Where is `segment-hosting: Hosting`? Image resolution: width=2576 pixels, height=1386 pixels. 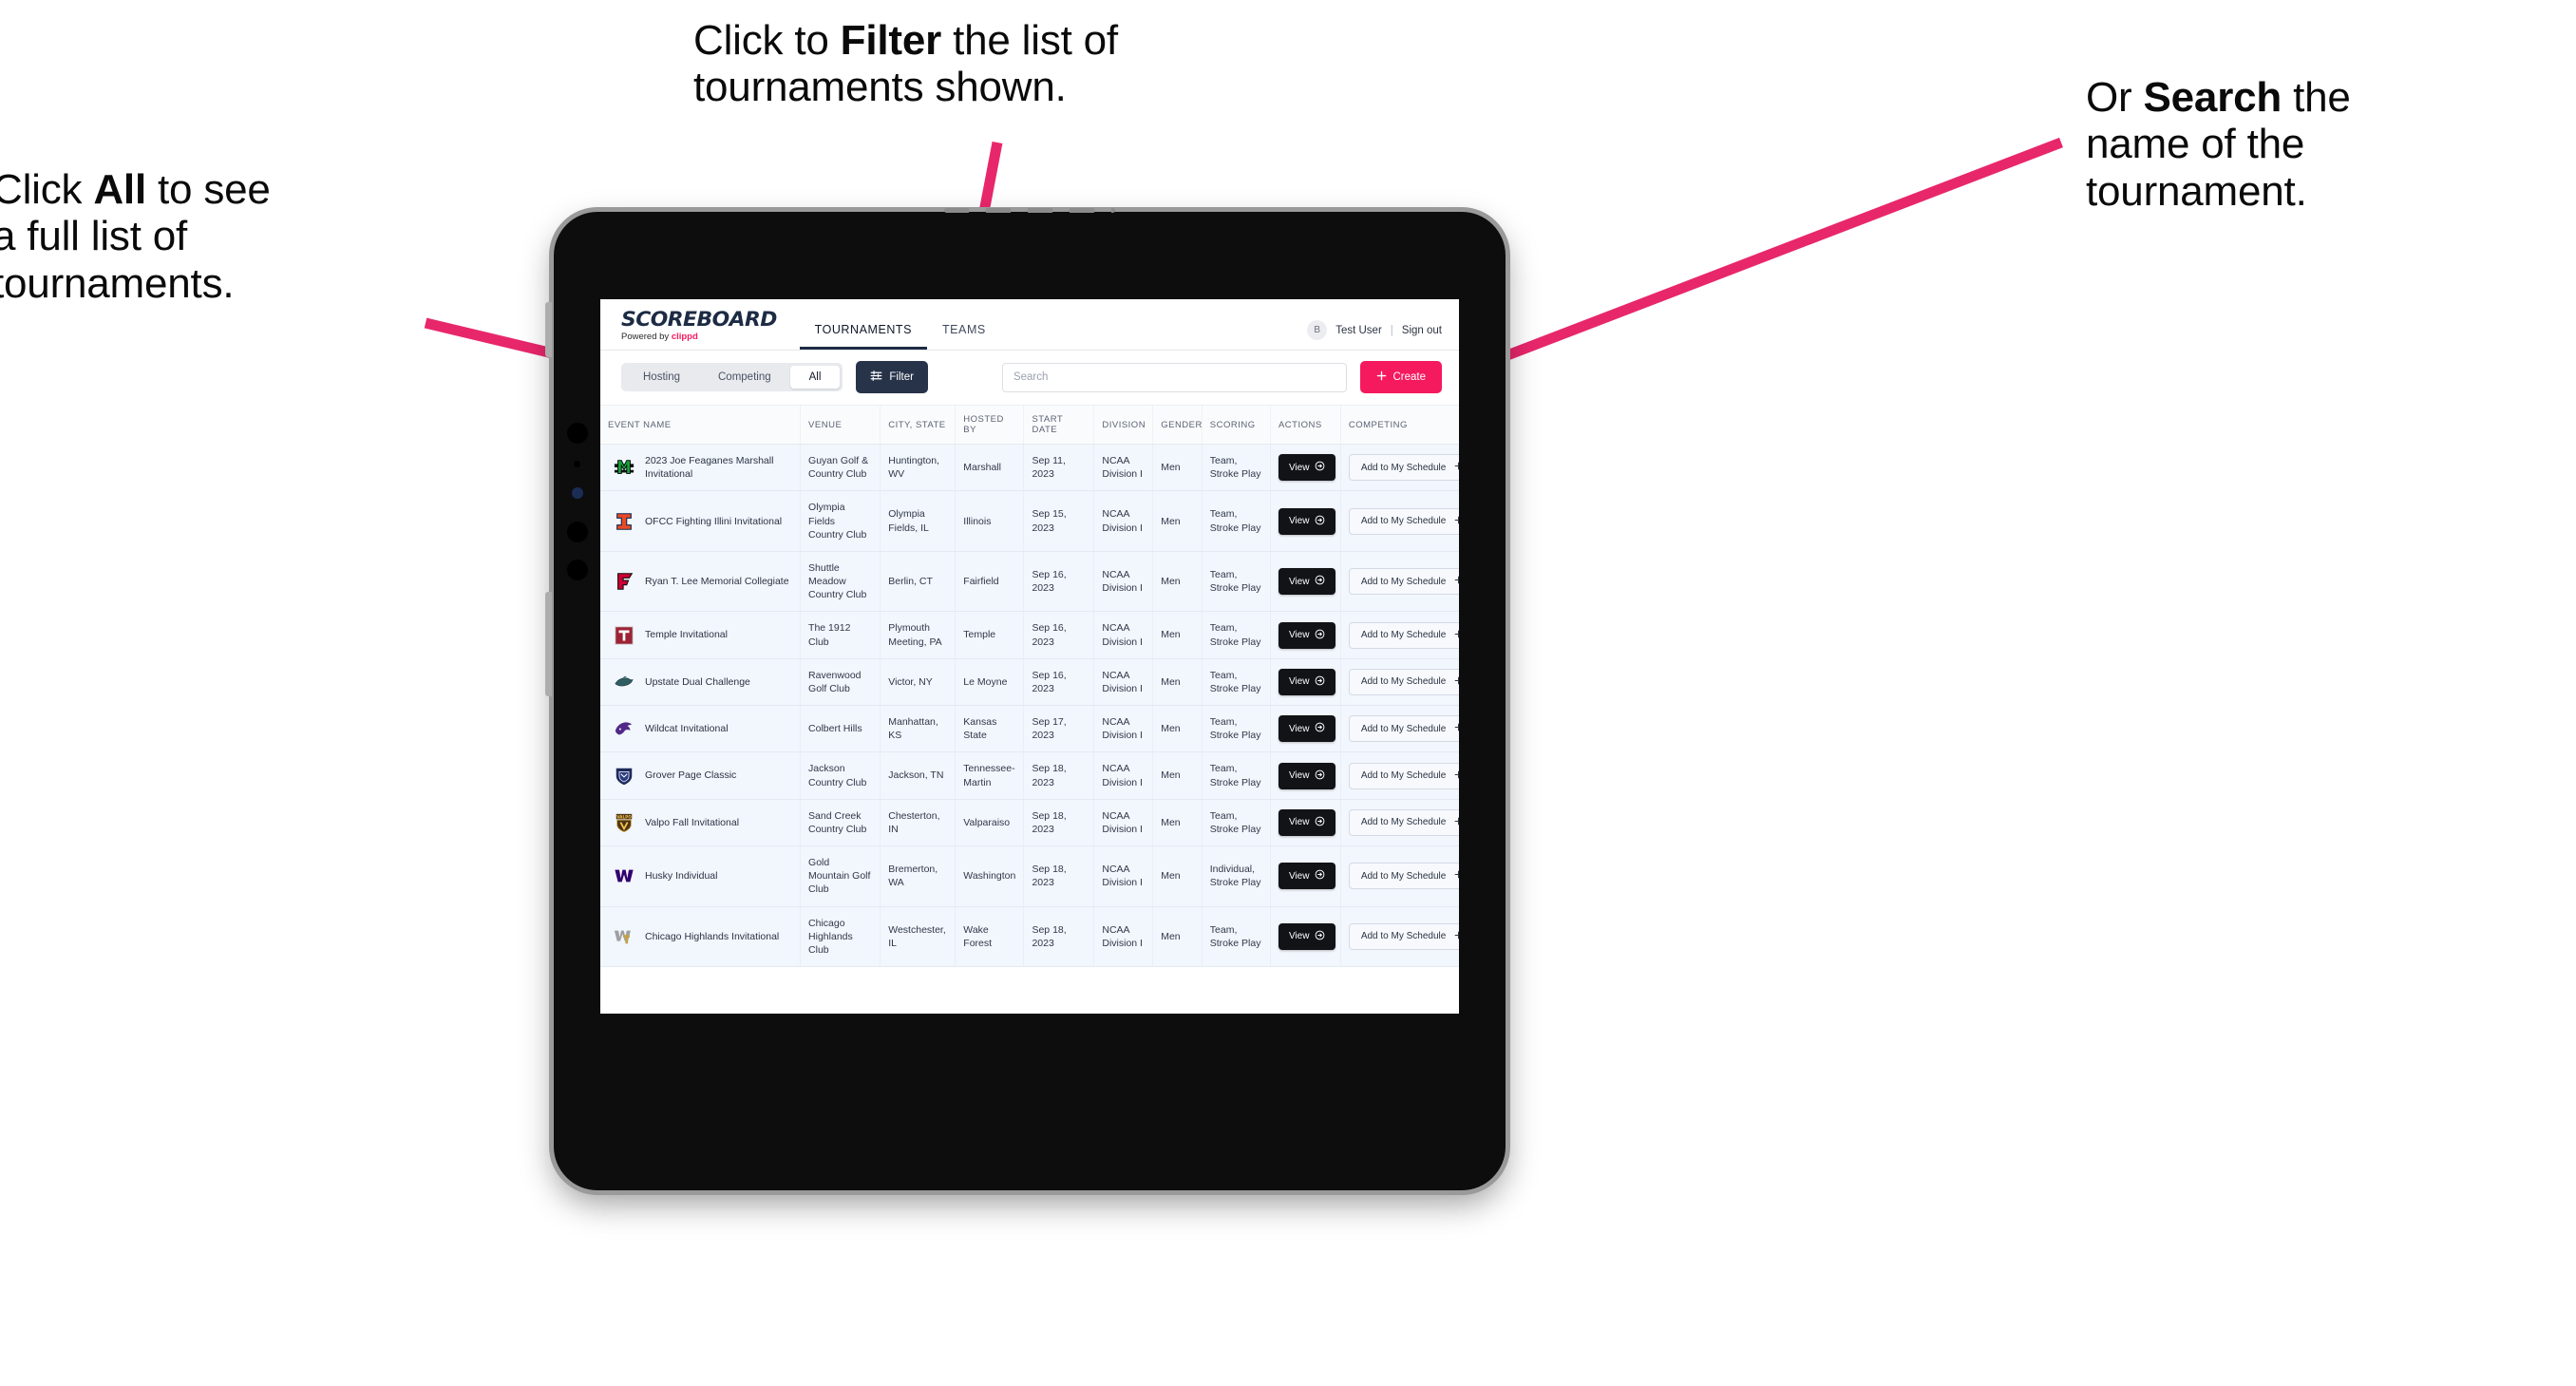 segment-hosting: Hosting is located at coordinates (661, 377).